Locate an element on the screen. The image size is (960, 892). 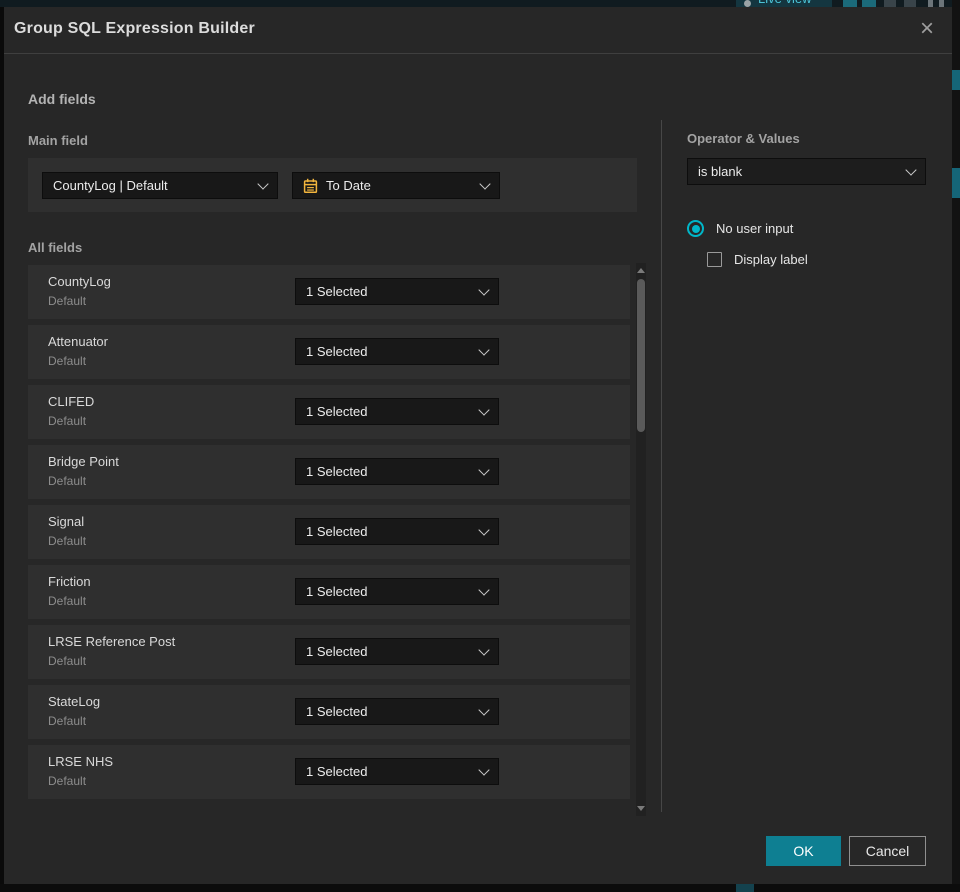
field-row: Bridge Point Default 1 Selected is located at coordinates (329, 472).